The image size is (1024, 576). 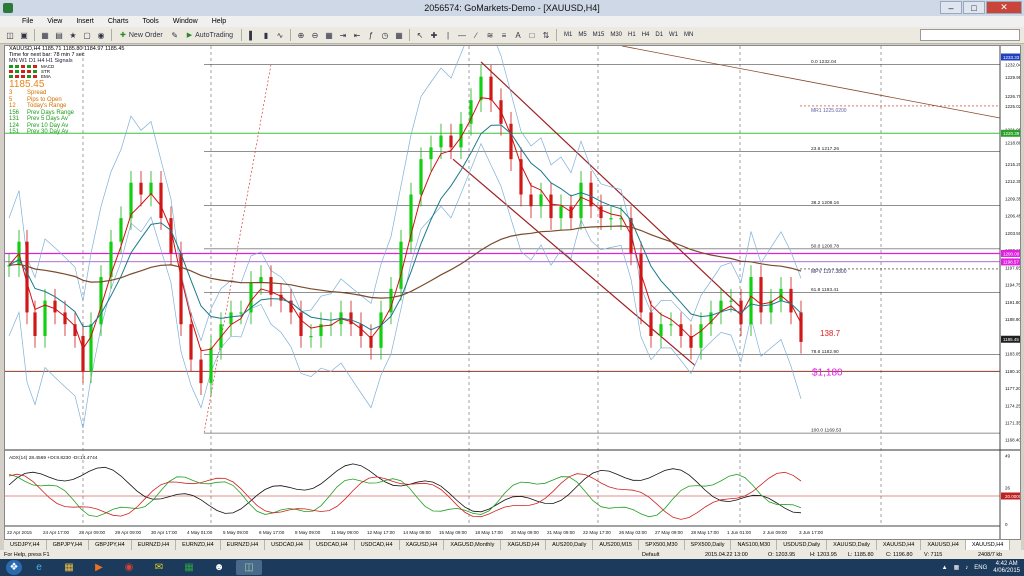 What do you see at coordinates (141, 35) in the screenshot?
I see `new-order-button: ✚ New Order` at bounding box center [141, 35].